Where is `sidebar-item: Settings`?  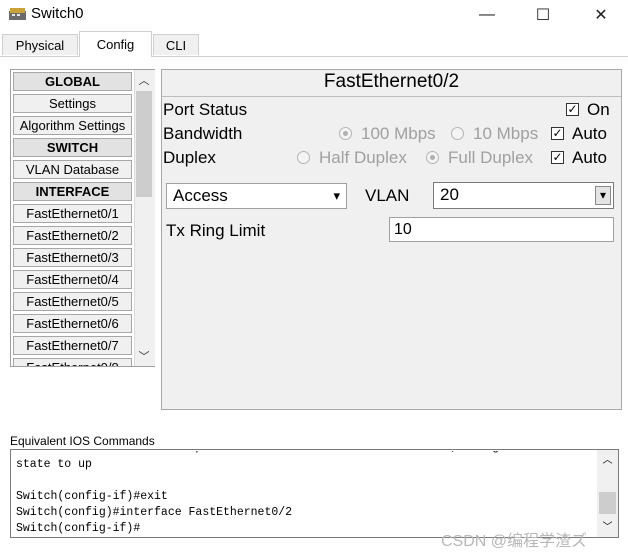 sidebar-item: Settings is located at coordinates (72, 103).